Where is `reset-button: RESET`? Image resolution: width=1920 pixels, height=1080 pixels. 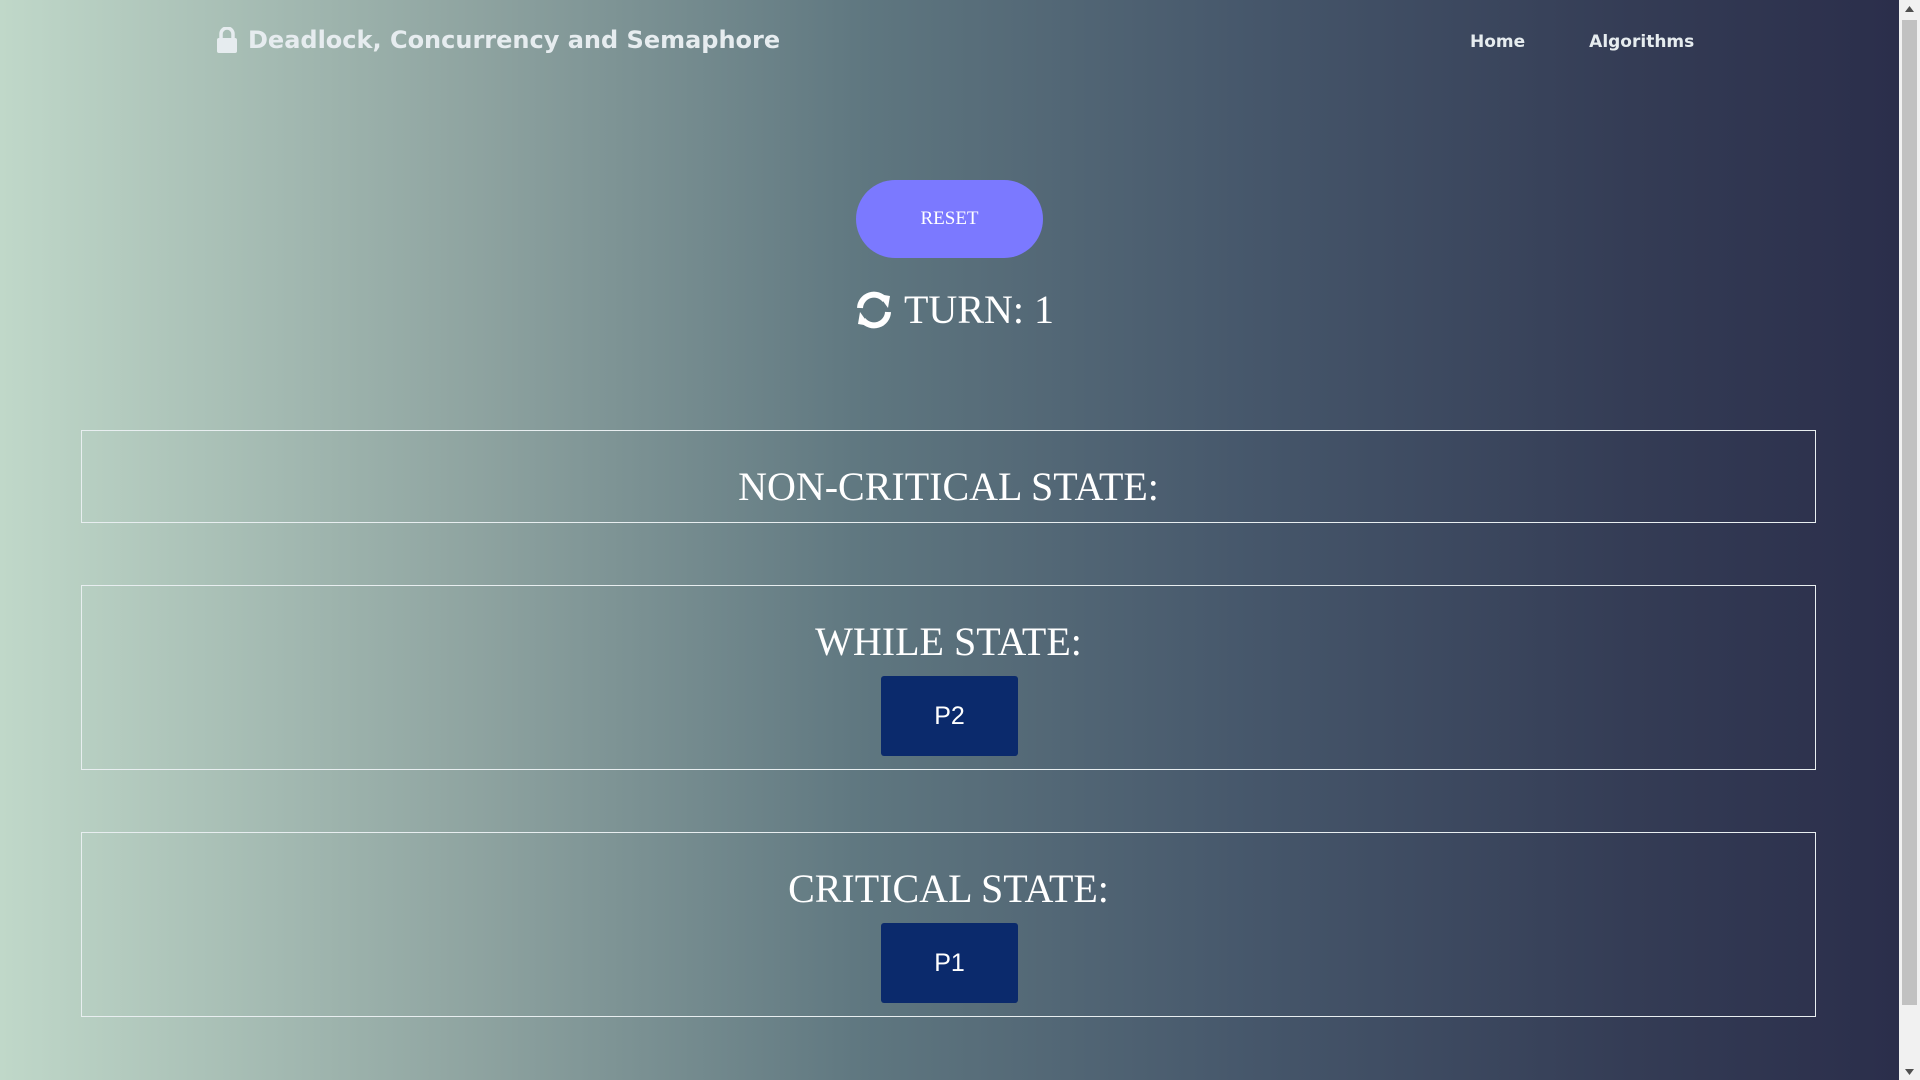
reset-button: RESET is located at coordinates (949, 219).